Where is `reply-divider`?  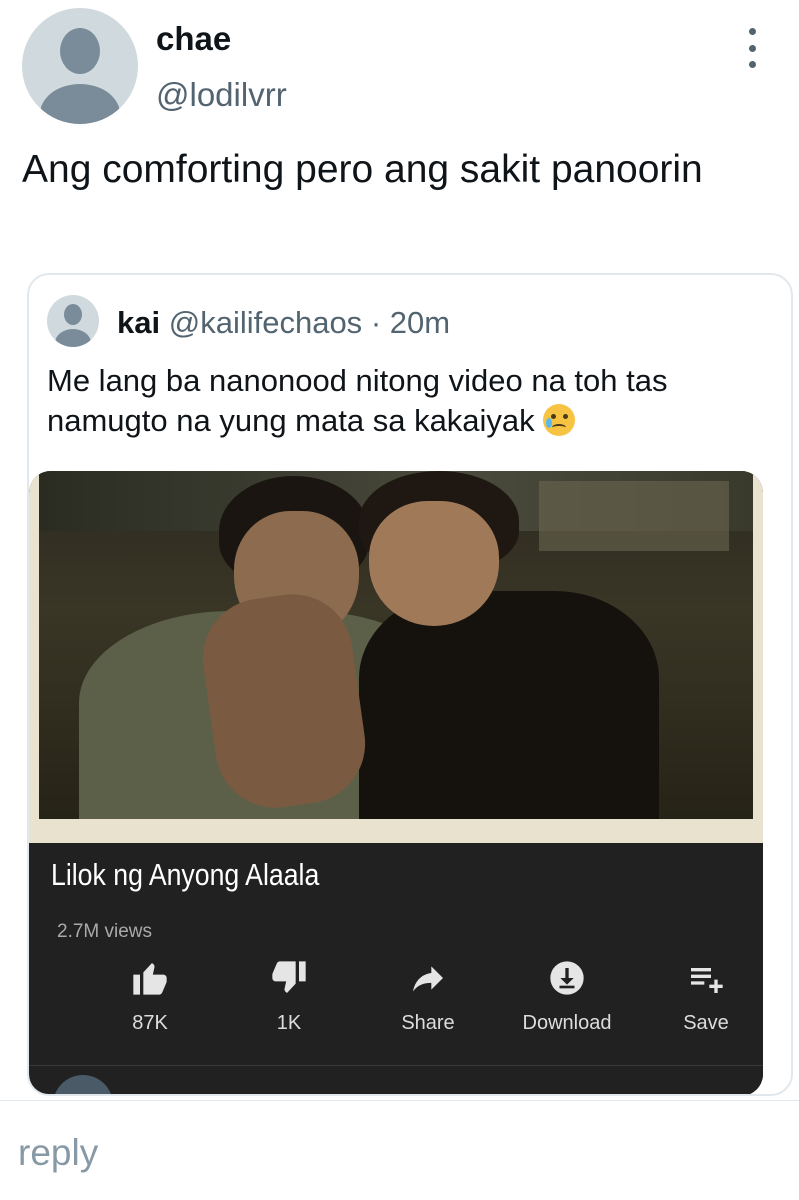
reply-divider is located at coordinates (399, 1100).